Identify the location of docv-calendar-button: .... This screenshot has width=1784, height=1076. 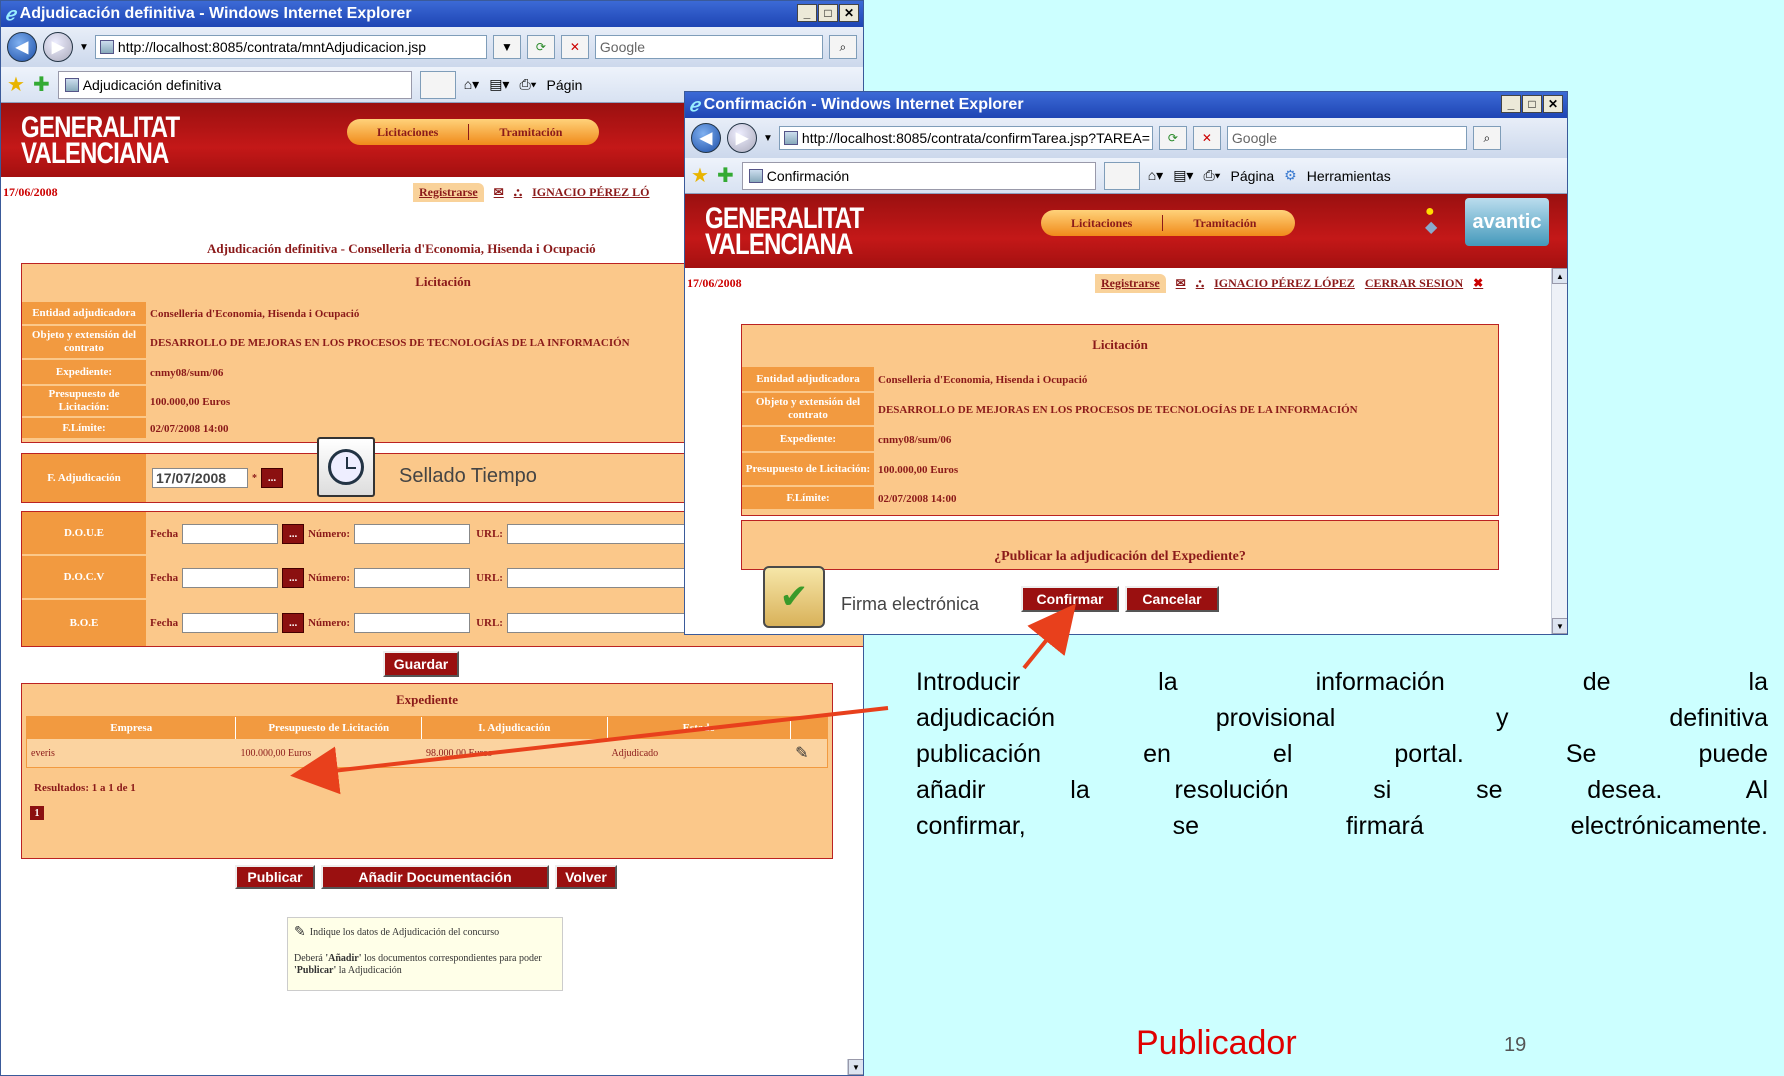
(293, 578).